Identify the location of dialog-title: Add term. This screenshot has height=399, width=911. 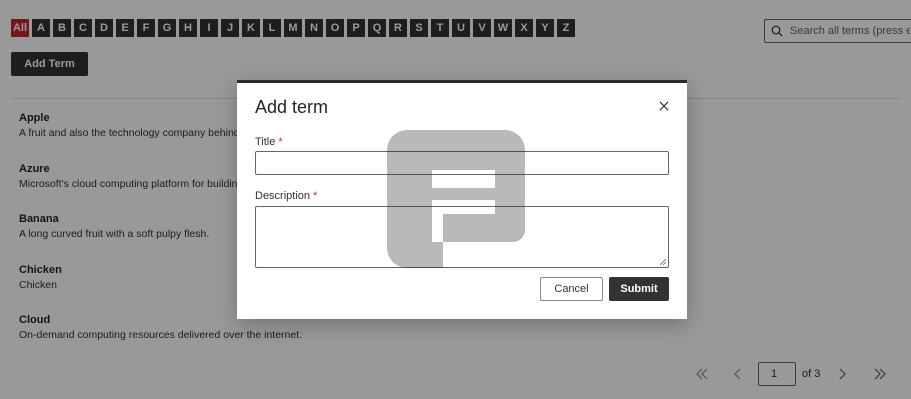
(292, 107).